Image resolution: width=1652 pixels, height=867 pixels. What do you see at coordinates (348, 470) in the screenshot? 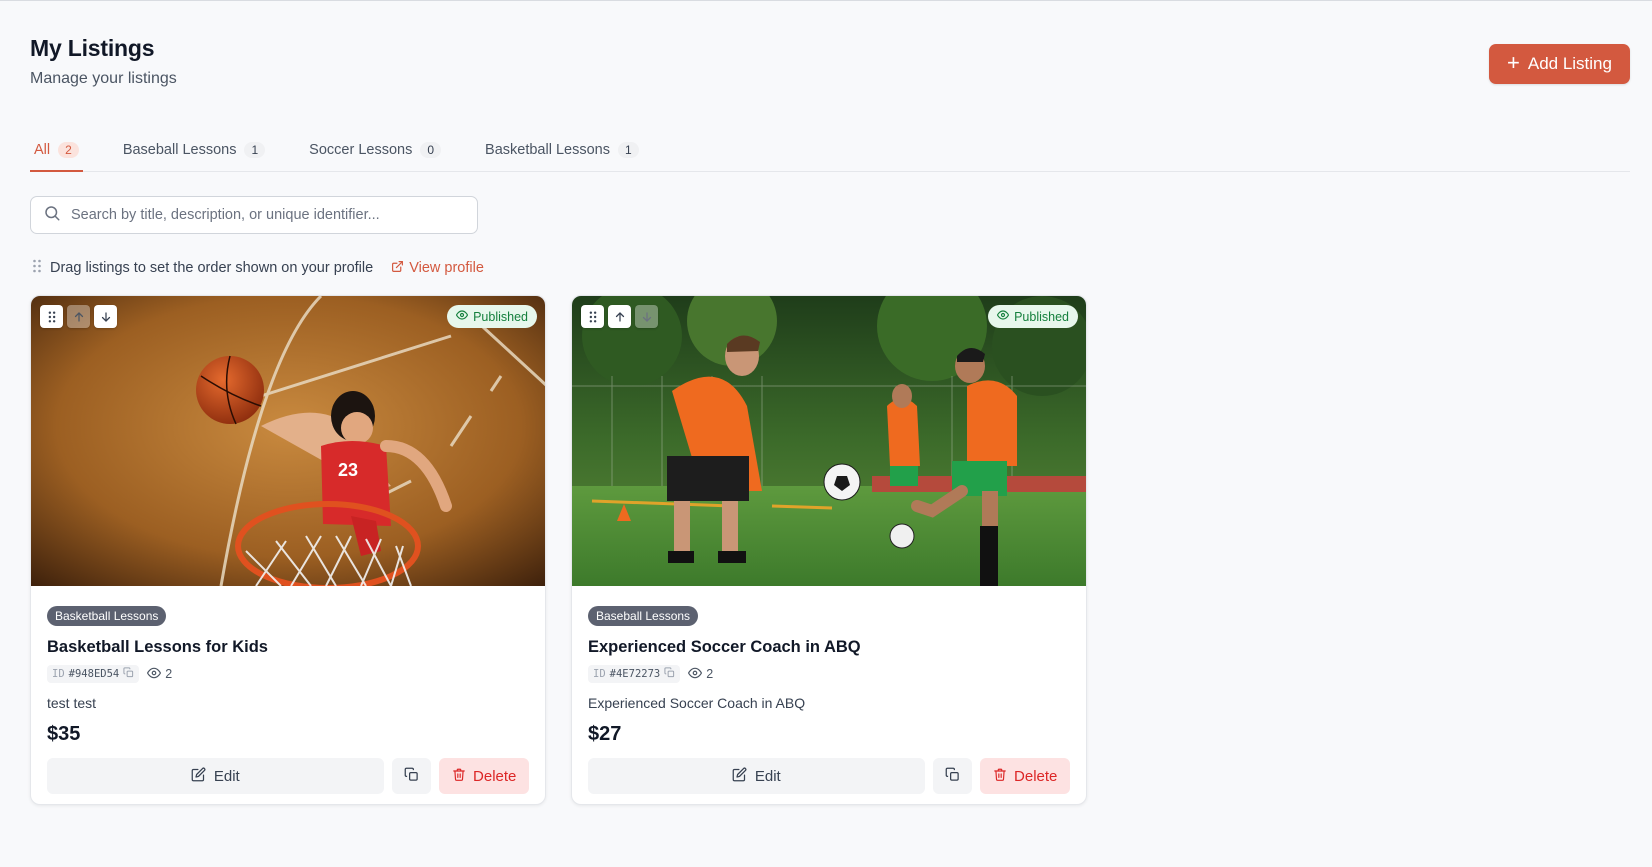
I see `svg-text: 23` at bounding box center [348, 470].